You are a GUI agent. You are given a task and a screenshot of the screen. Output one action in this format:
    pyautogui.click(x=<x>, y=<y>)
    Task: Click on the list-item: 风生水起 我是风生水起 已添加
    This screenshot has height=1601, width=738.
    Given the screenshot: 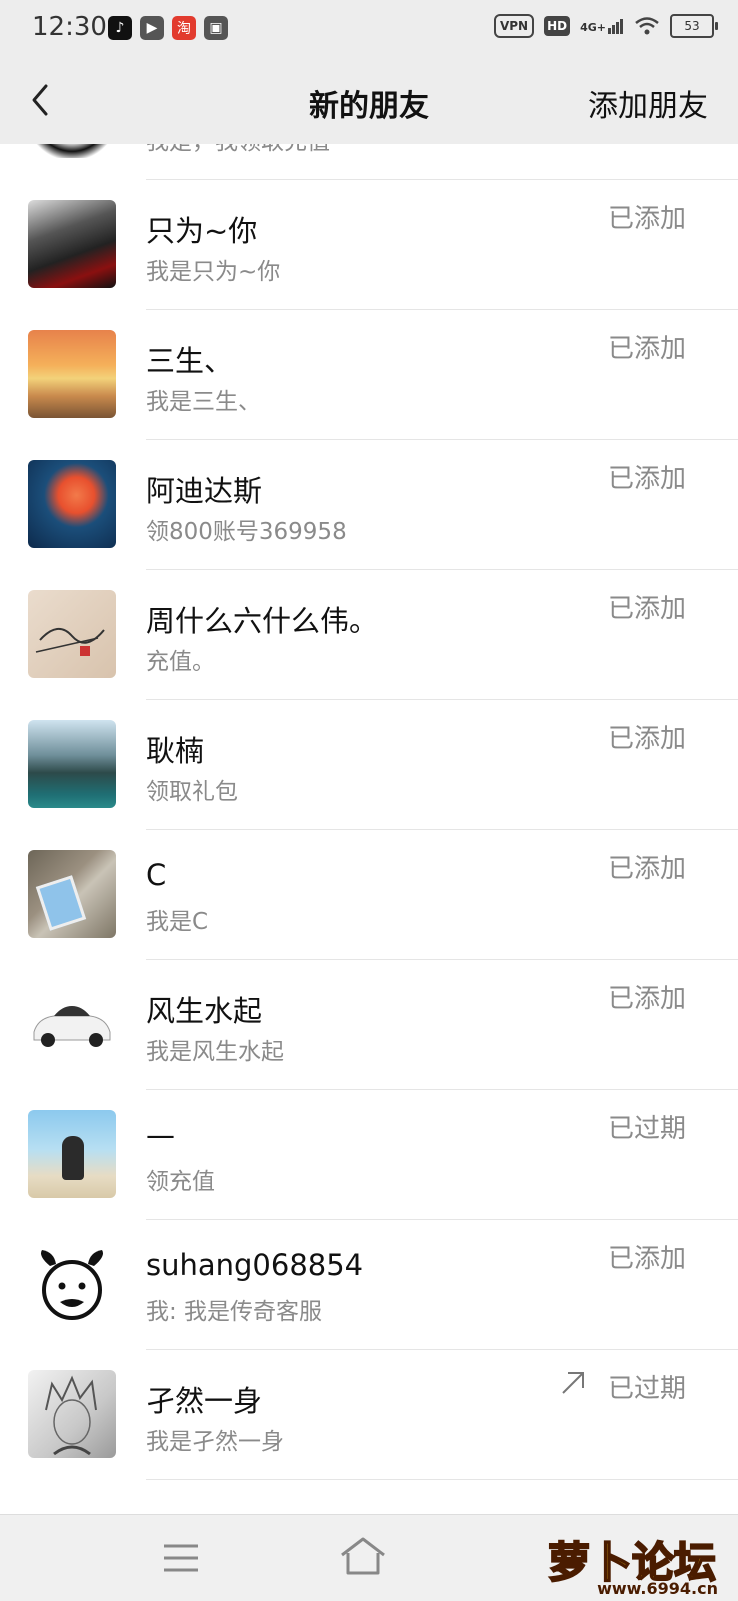 What is the action you would take?
    pyautogui.click(x=369, y=1025)
    